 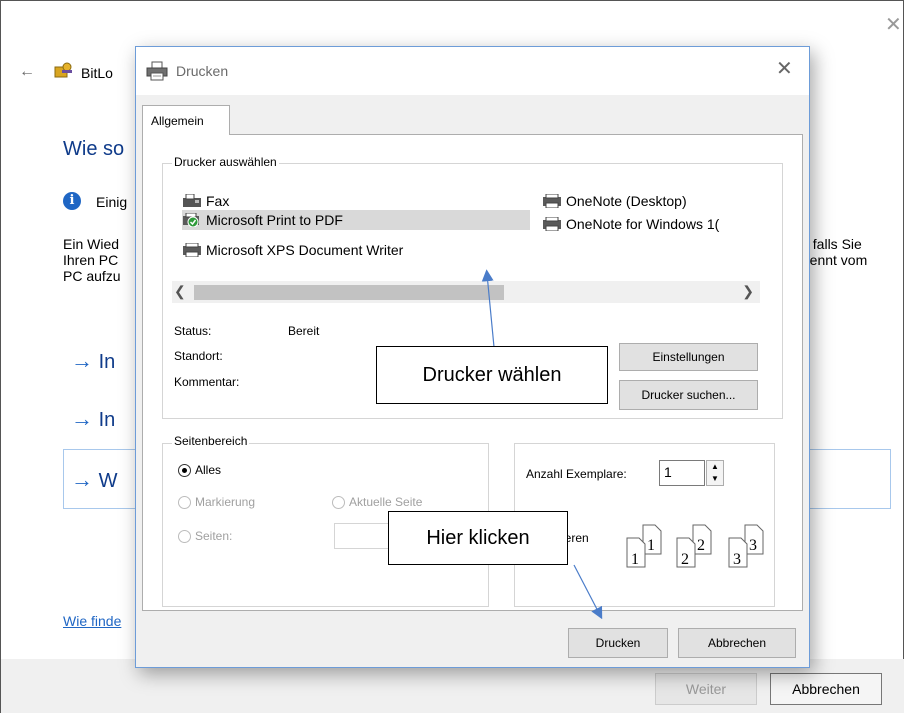 I want to click on app-title: BitLo, so click(x=97, y=73).